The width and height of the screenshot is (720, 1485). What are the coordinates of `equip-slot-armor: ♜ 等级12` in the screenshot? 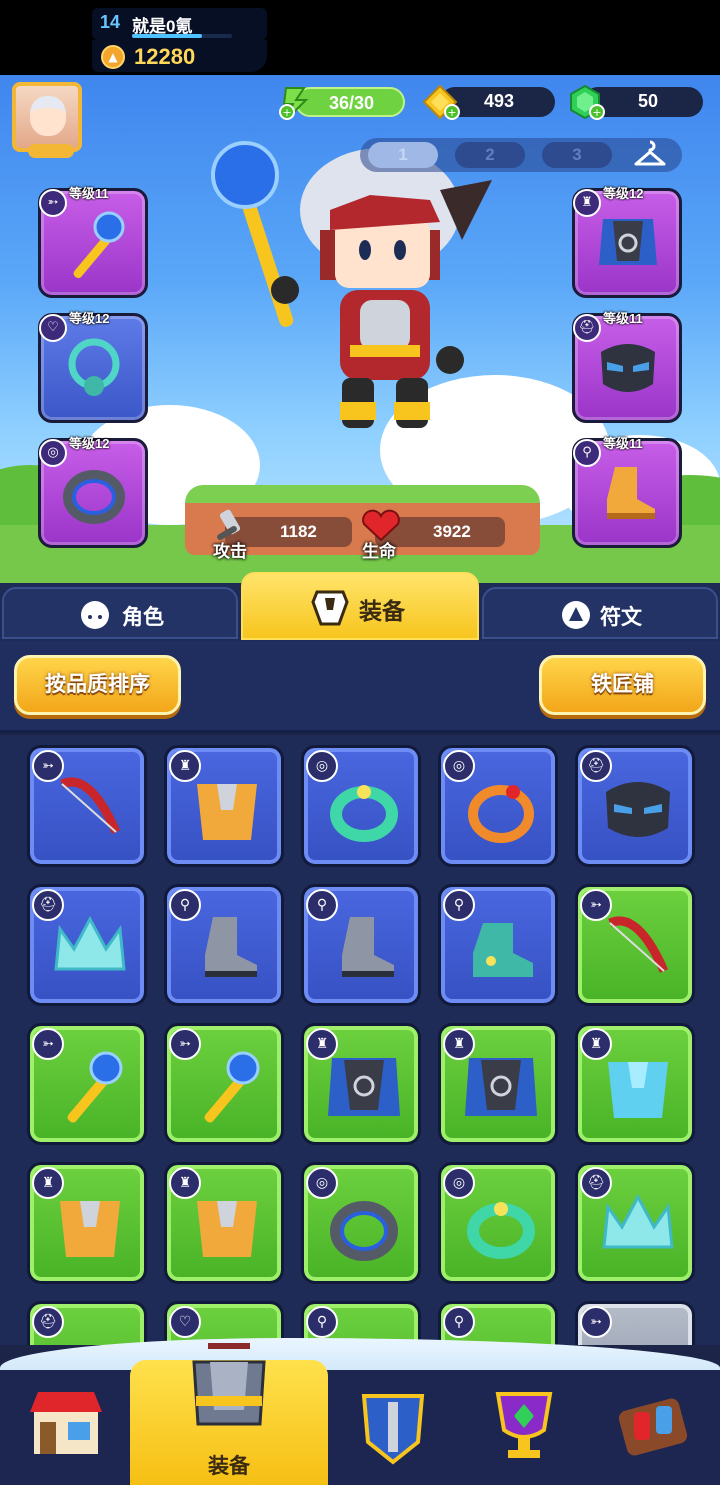 It's located at (627, 242).